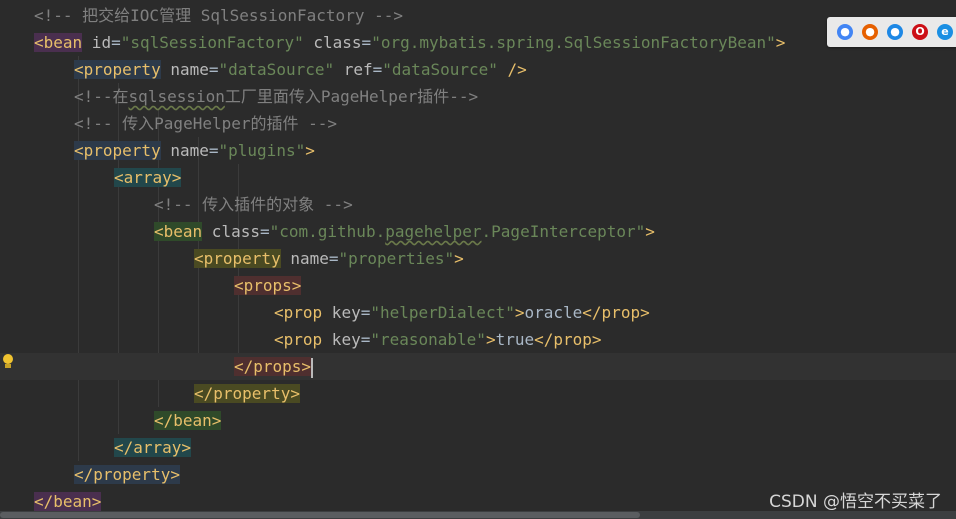  Describe the element at coordinates (512, 69) in the screenshot. I see `code-token: />` at that location.